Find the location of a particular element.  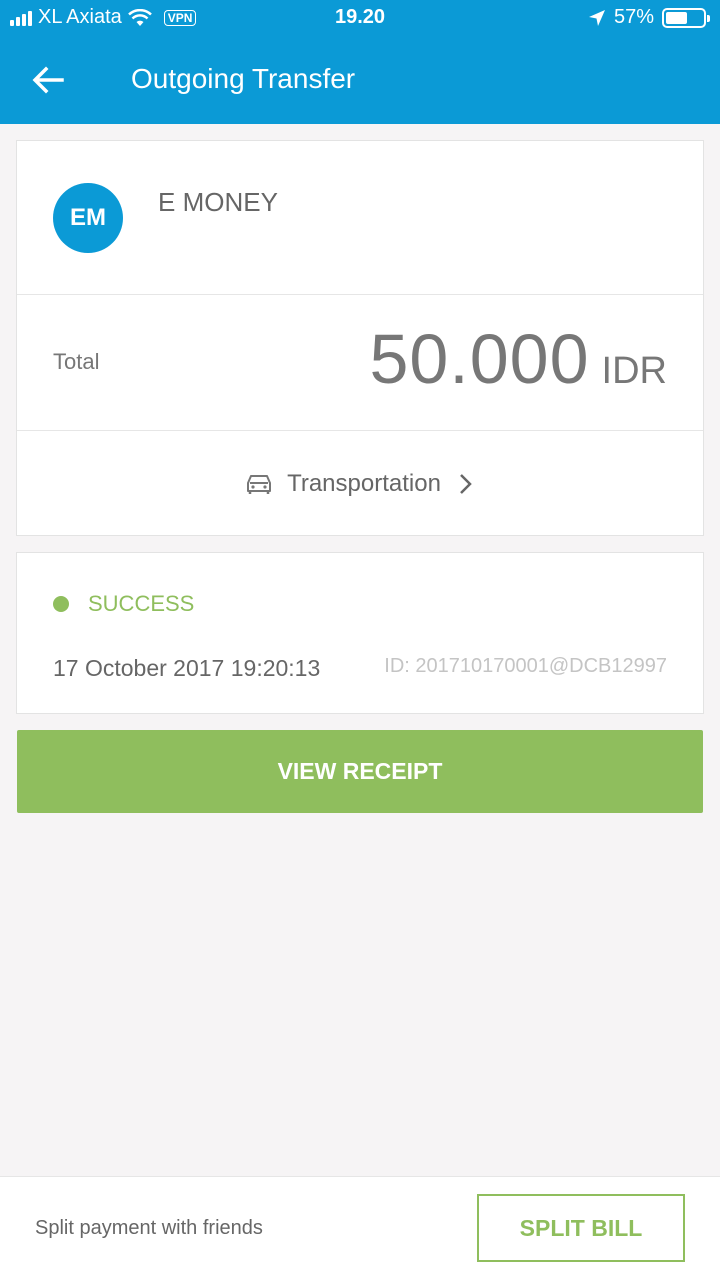

avatar: EM is located at coordinates (88, 218).